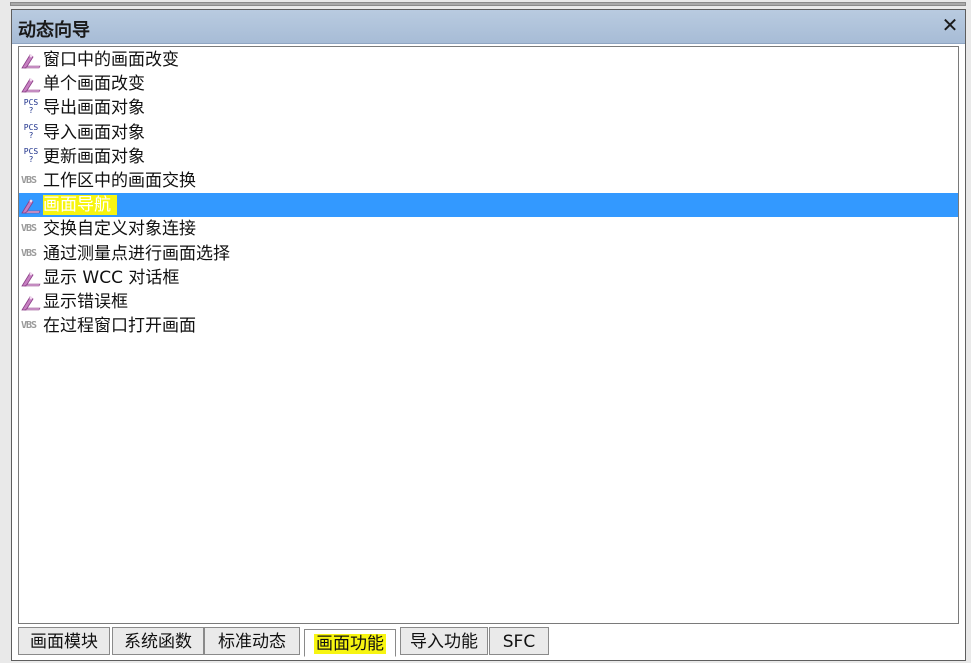  What do you see at coordinates (111, 277) in the screenshot?
I see `list-item-label: 显示 WCC 对话框` at bounding box center [111, 277].